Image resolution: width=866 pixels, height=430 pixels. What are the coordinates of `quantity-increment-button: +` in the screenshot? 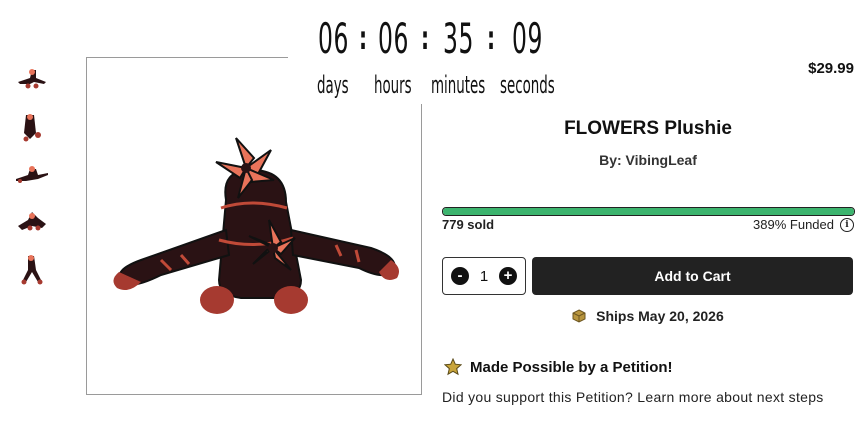 It's located at (508, 276).